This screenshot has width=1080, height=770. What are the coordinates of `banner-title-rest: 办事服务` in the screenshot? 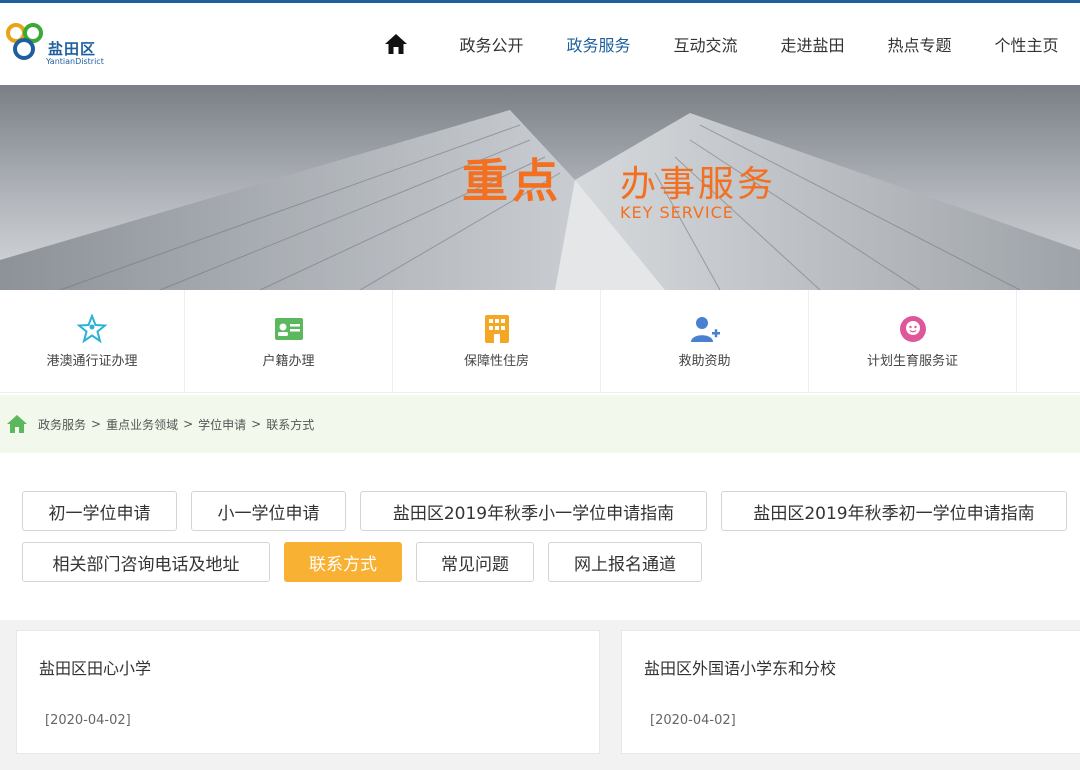 It's located at (698, 184).